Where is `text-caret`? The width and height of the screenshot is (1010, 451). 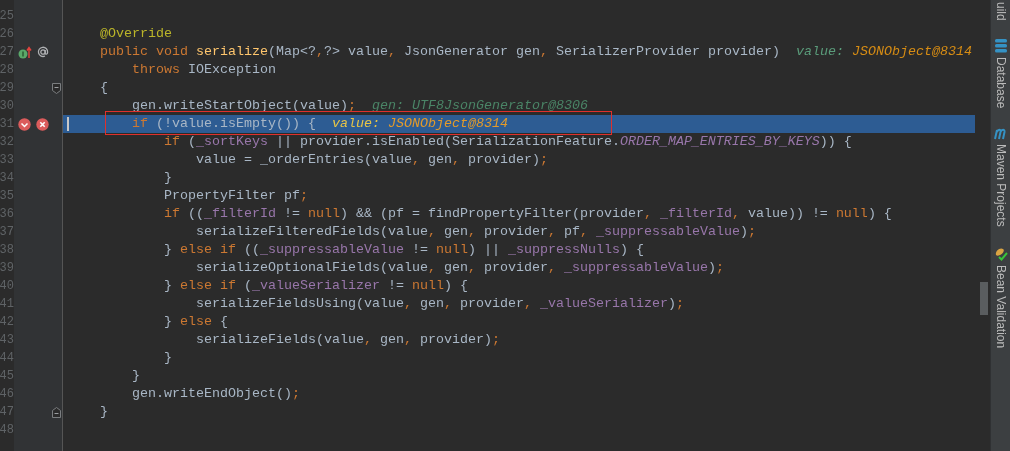
text-caret is located at coordinates (68, 124).